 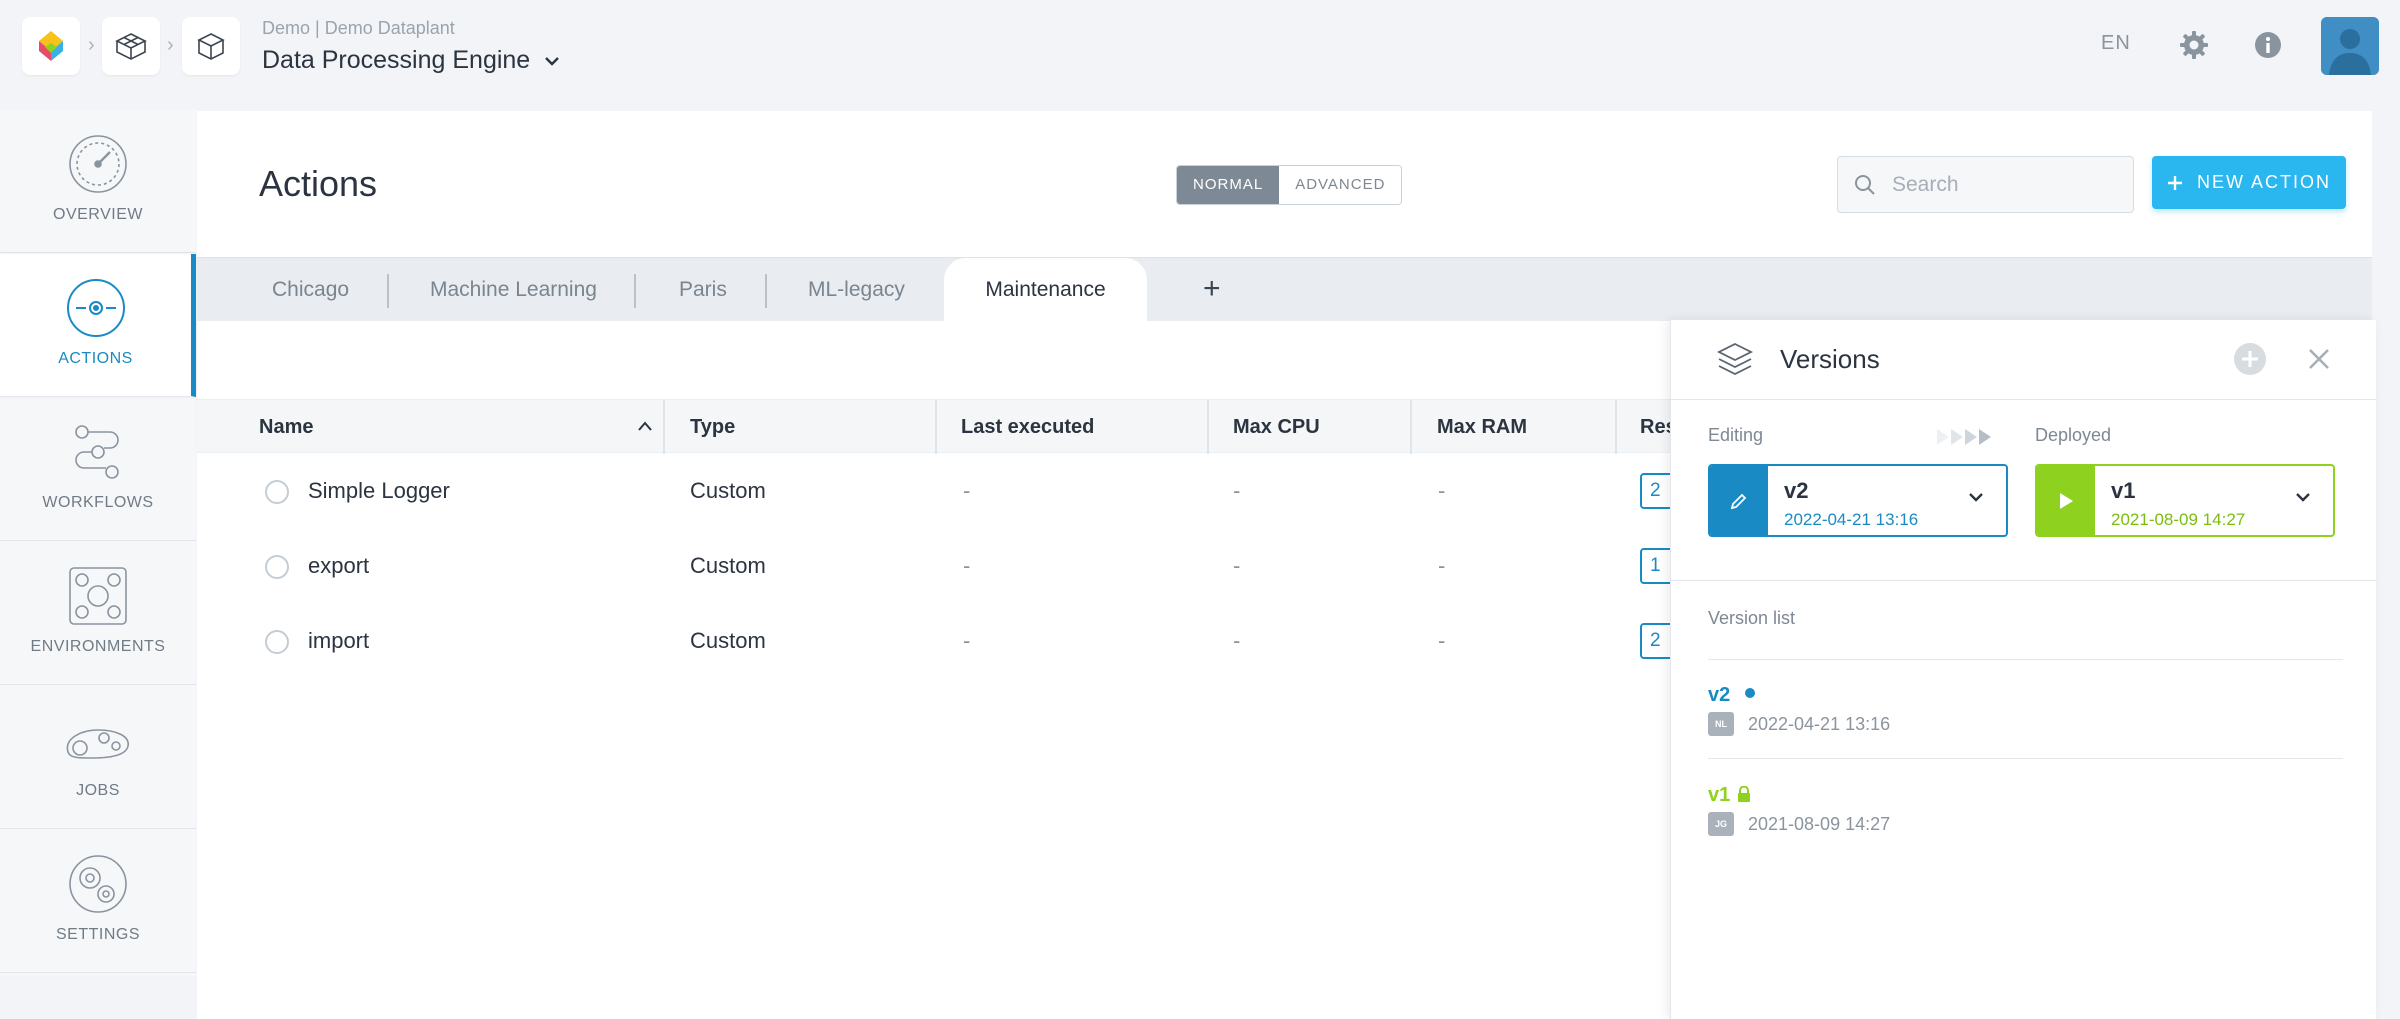 I want to click on tab-machine-learning: Machine Learning, so click(x=513, y=290).